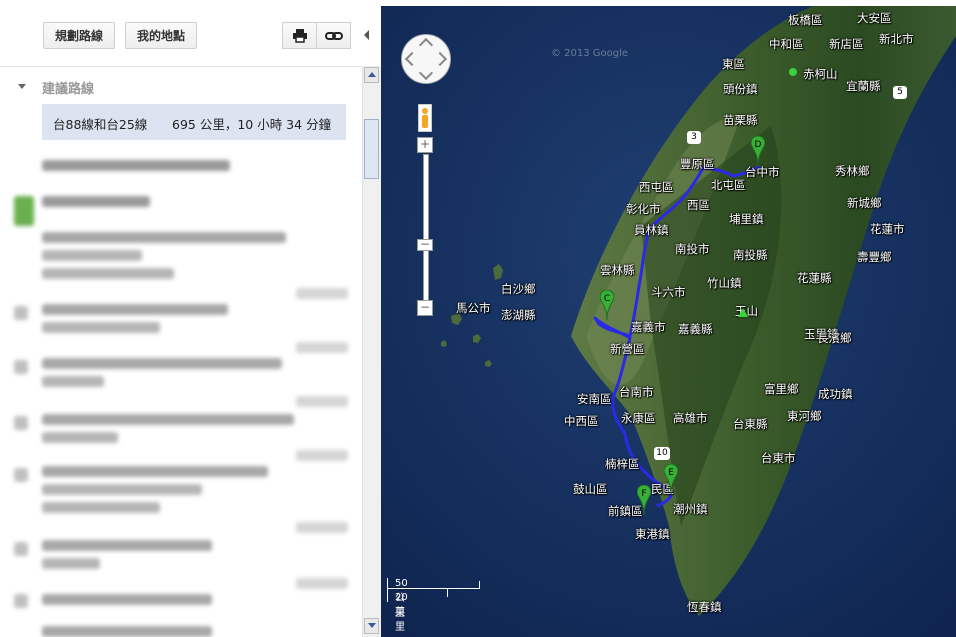  Describe the element at coordinates (852, 171) in the screenshot. I see `map-label: 秀林鄉` at that location.